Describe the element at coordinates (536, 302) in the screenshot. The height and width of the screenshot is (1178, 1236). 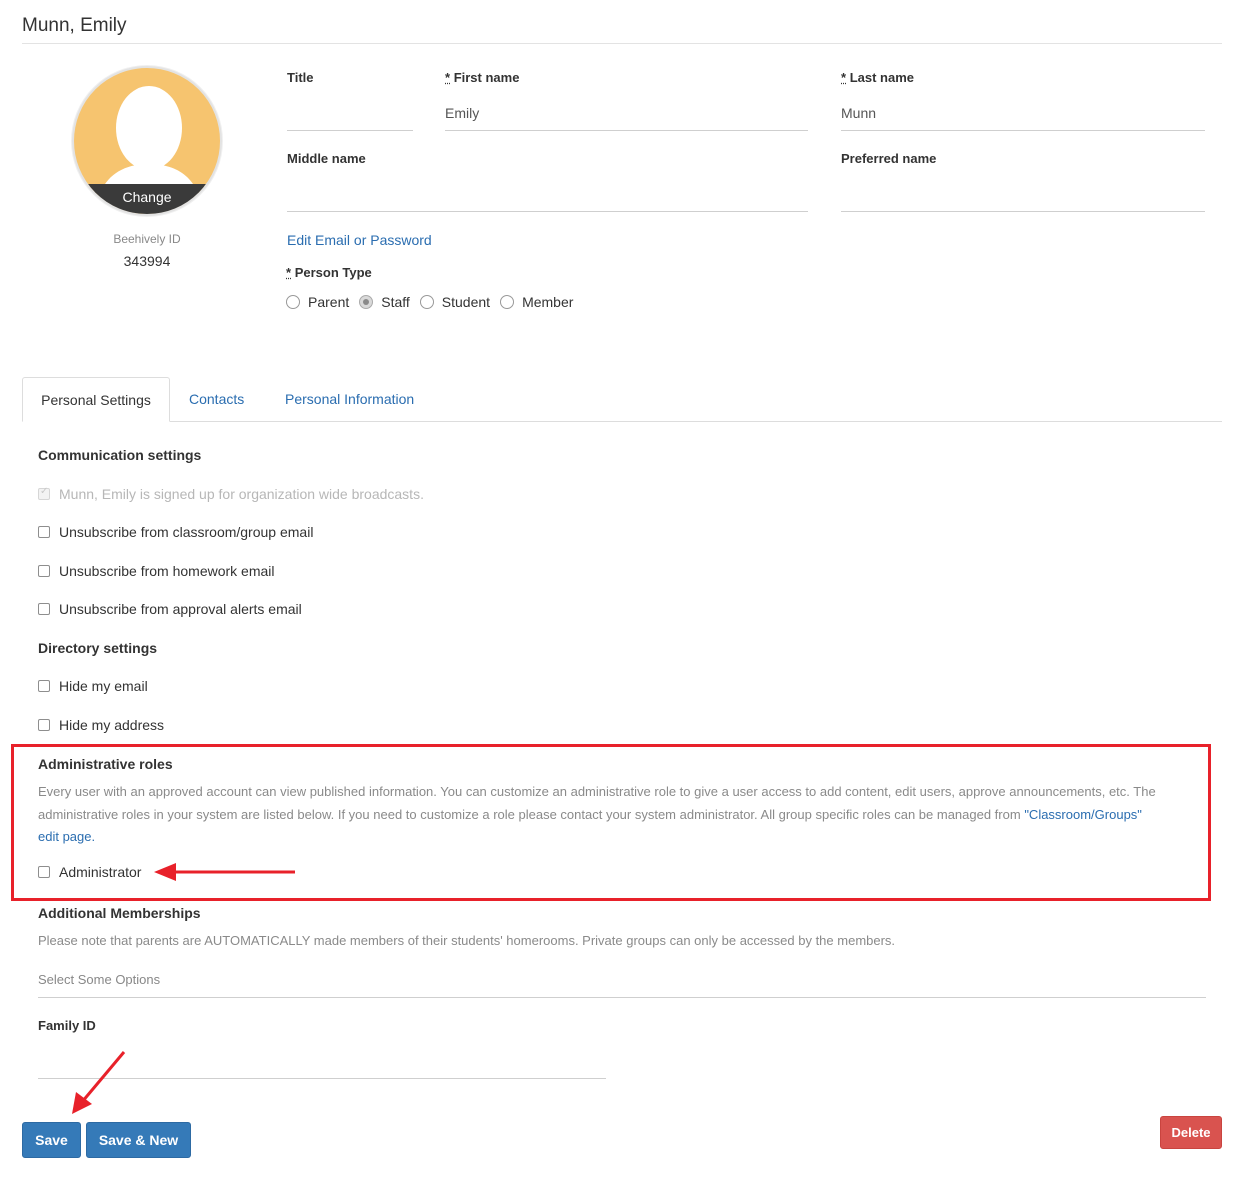
I see `person-type-member: Member` at that location.